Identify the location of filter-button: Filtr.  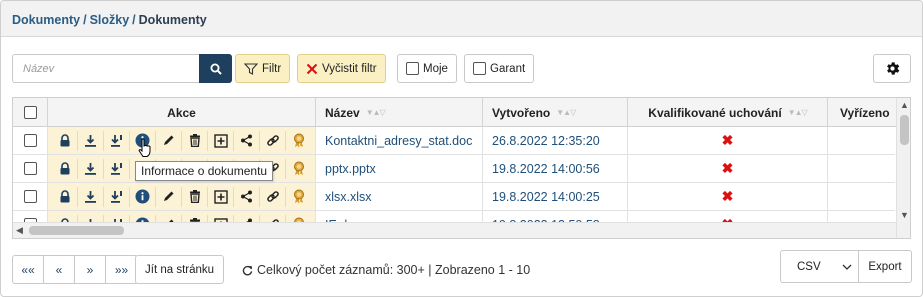
(263, 68).